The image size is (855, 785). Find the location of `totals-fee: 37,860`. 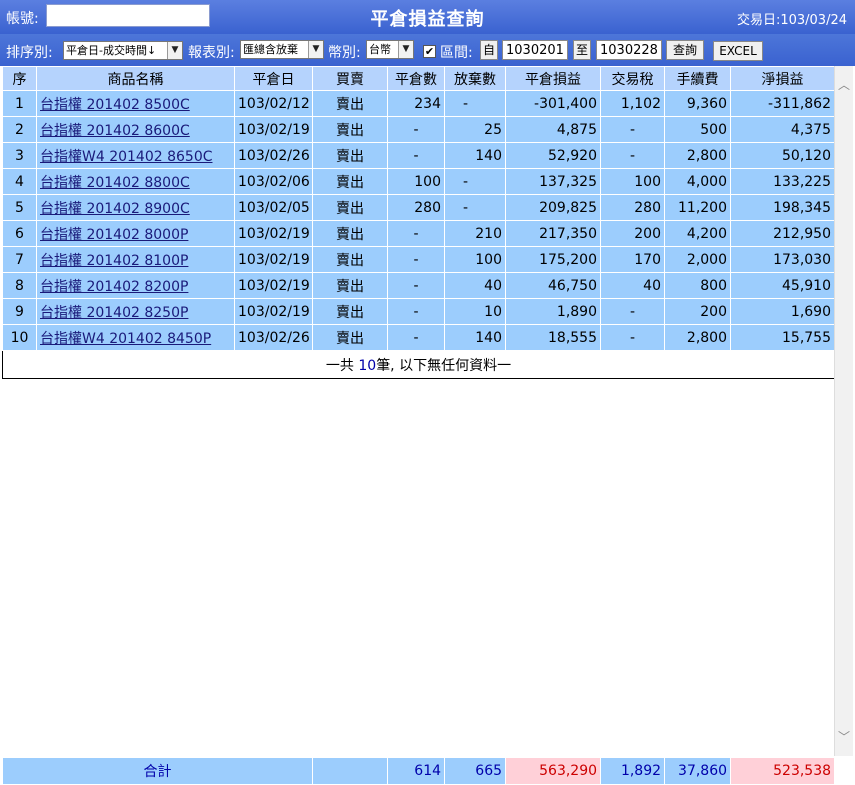

totals-fee: 37,860 is located at coordinates (698, 771).